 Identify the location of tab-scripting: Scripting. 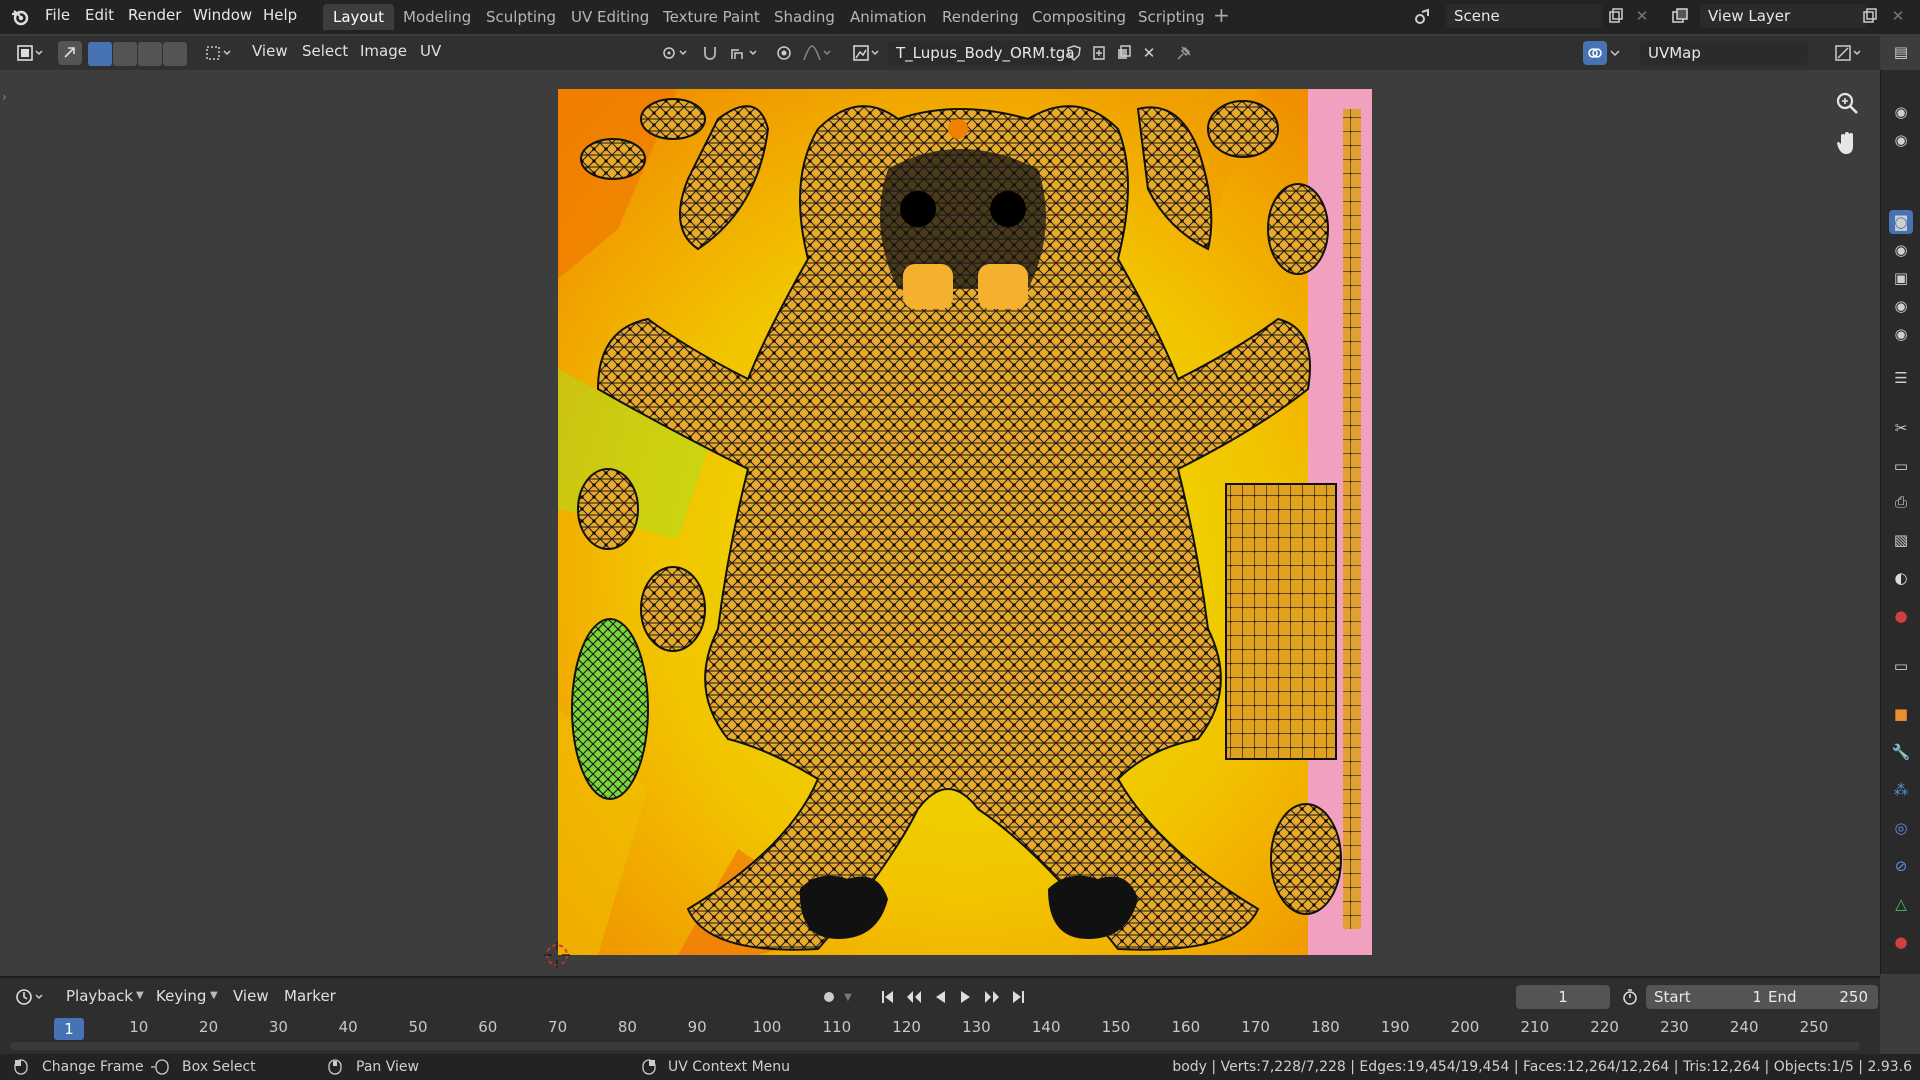
(1171, 17).